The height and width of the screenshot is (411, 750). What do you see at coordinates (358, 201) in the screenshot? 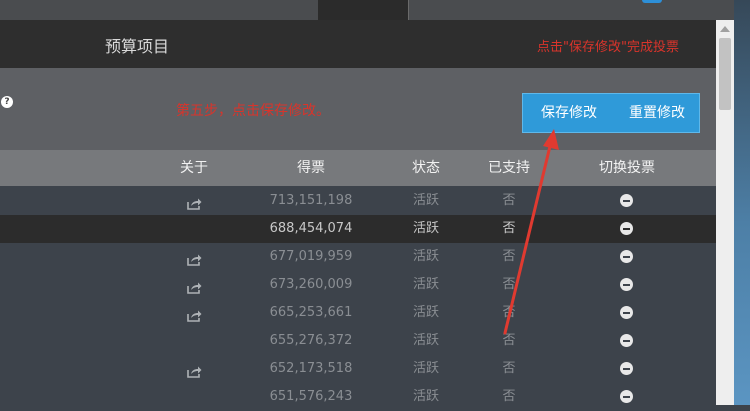
I see `table-row: 713,151,198 活跃 否` at bounding box center [358, 201].